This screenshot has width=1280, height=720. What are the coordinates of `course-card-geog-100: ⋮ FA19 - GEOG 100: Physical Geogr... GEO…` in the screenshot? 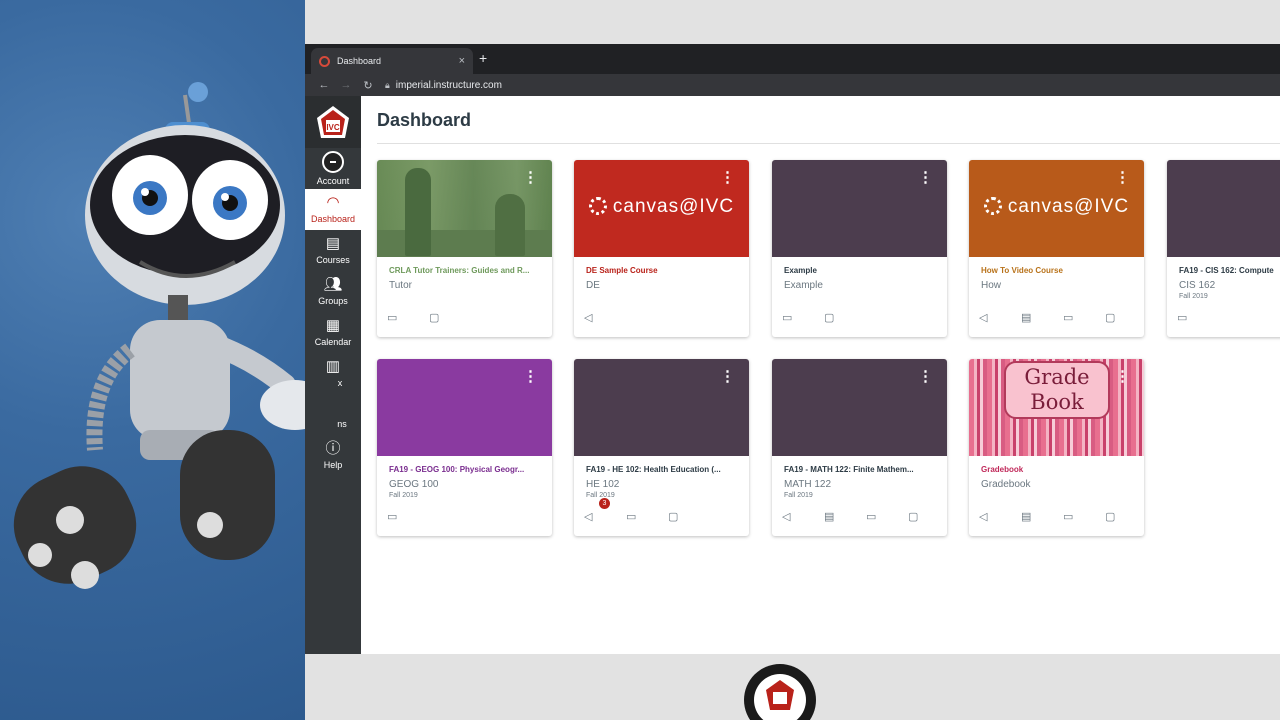 It's located at (464, 447).